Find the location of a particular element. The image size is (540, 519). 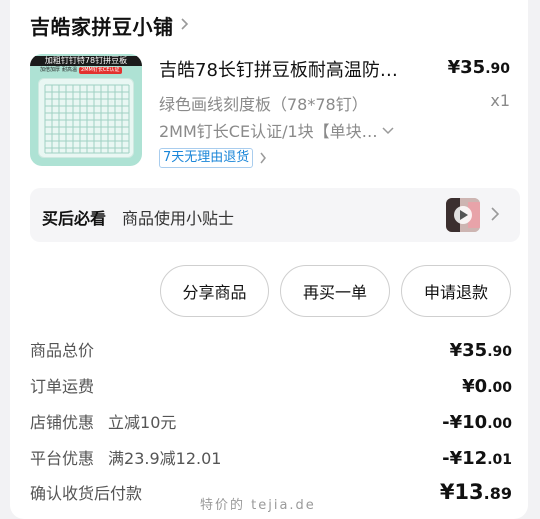

thumbnail-tag: 耐高温 is located at coordinates (70, 70).